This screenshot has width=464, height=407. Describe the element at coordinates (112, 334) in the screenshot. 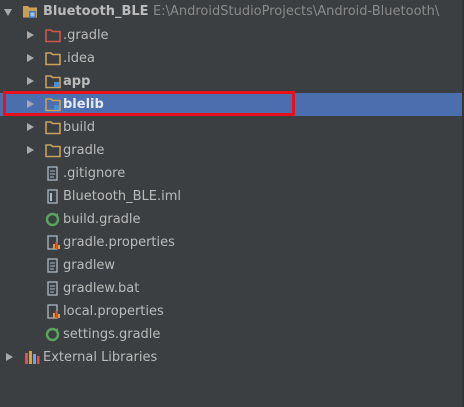

I see `tree-item-label: settings.gradle` at that location.